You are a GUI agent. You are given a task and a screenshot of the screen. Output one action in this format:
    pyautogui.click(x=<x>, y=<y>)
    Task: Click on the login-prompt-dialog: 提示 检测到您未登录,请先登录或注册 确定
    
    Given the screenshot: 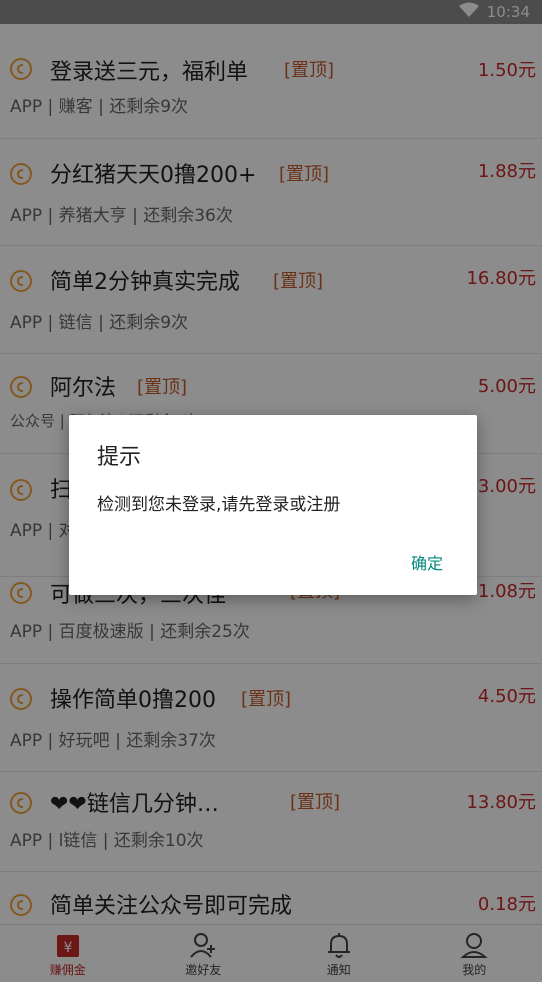 What is the action you would take?
    pyautogui.click(x=273, y=505)
    